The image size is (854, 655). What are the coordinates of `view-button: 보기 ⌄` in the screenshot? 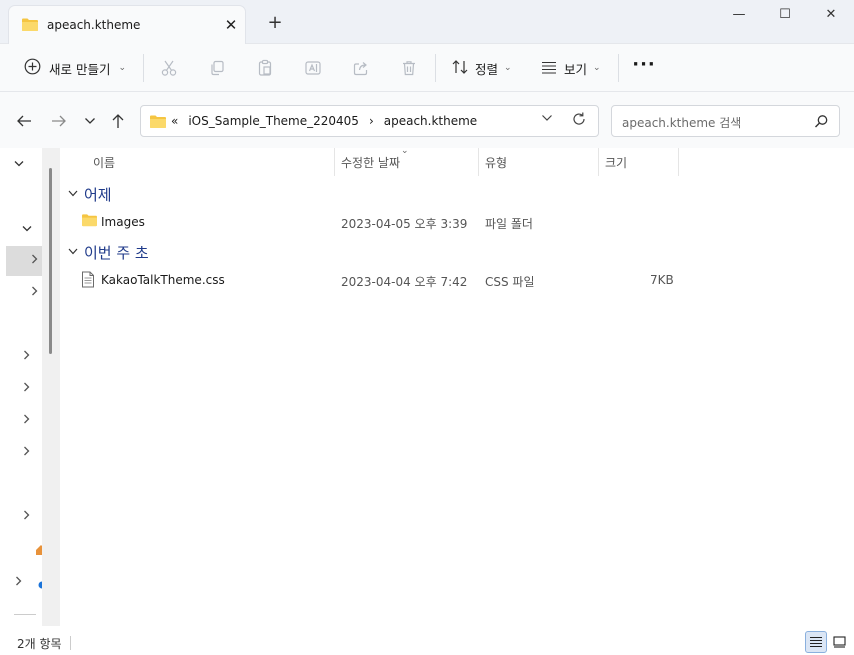 It's located at (570, 68).